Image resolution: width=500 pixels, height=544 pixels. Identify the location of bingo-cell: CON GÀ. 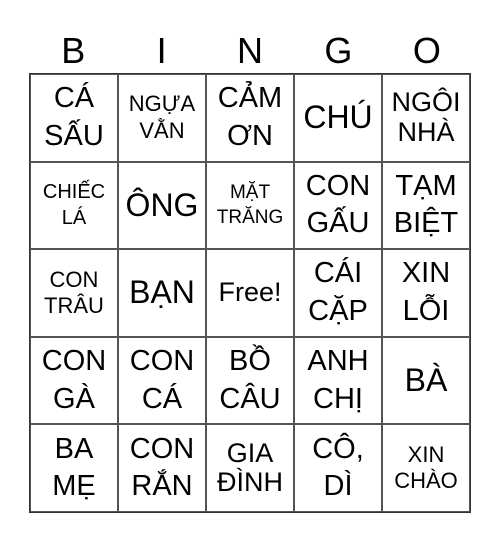
(74, 380).